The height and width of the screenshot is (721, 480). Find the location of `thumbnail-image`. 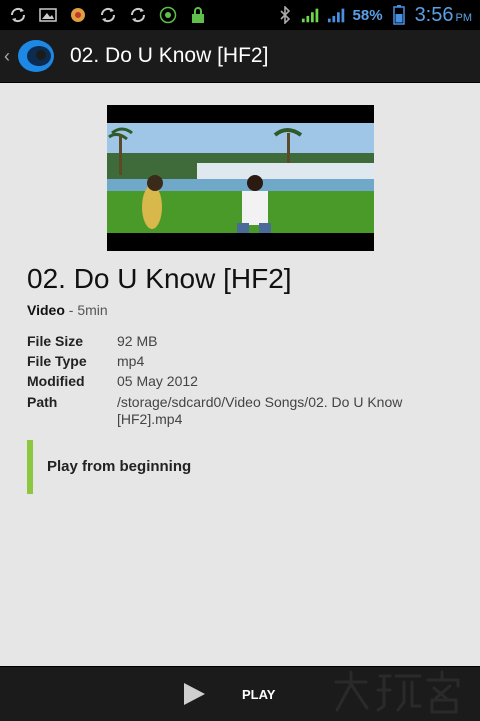

thumbnail-image is located at coordinates (240, 178).